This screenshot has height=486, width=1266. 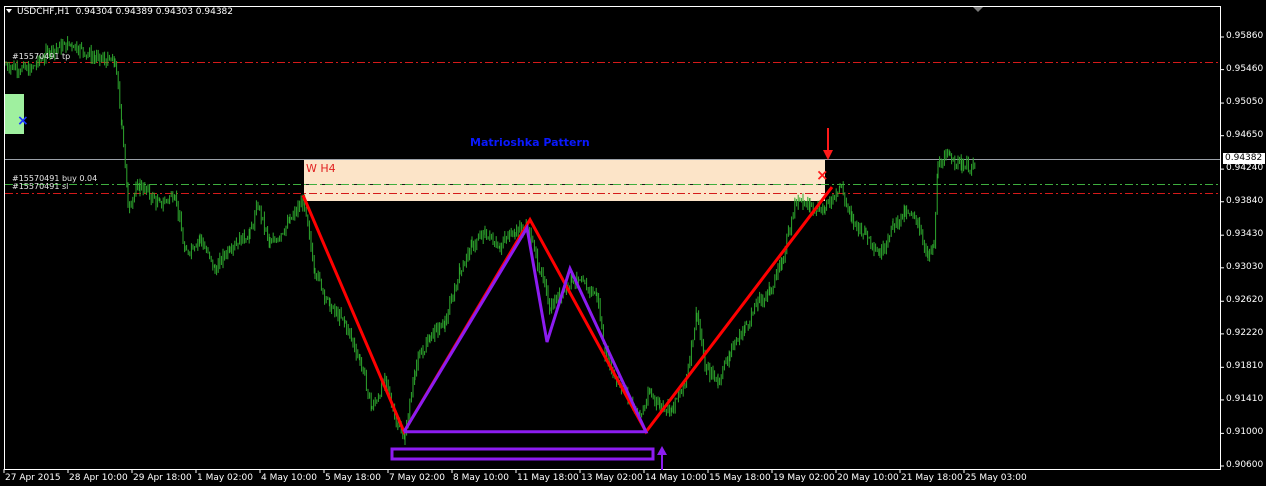 I want to click on price-label: 0.95860, so click(x=1245, y=36).